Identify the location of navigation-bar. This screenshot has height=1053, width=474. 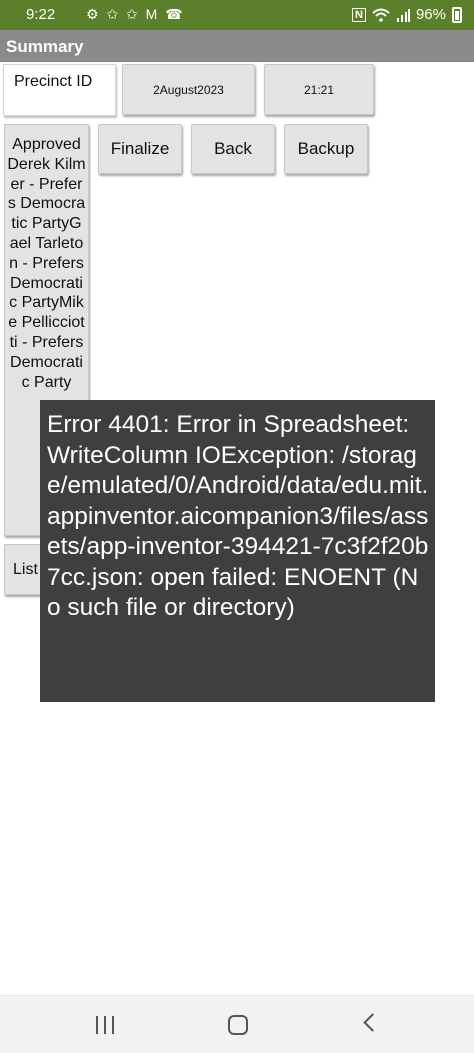
(237, 1024).